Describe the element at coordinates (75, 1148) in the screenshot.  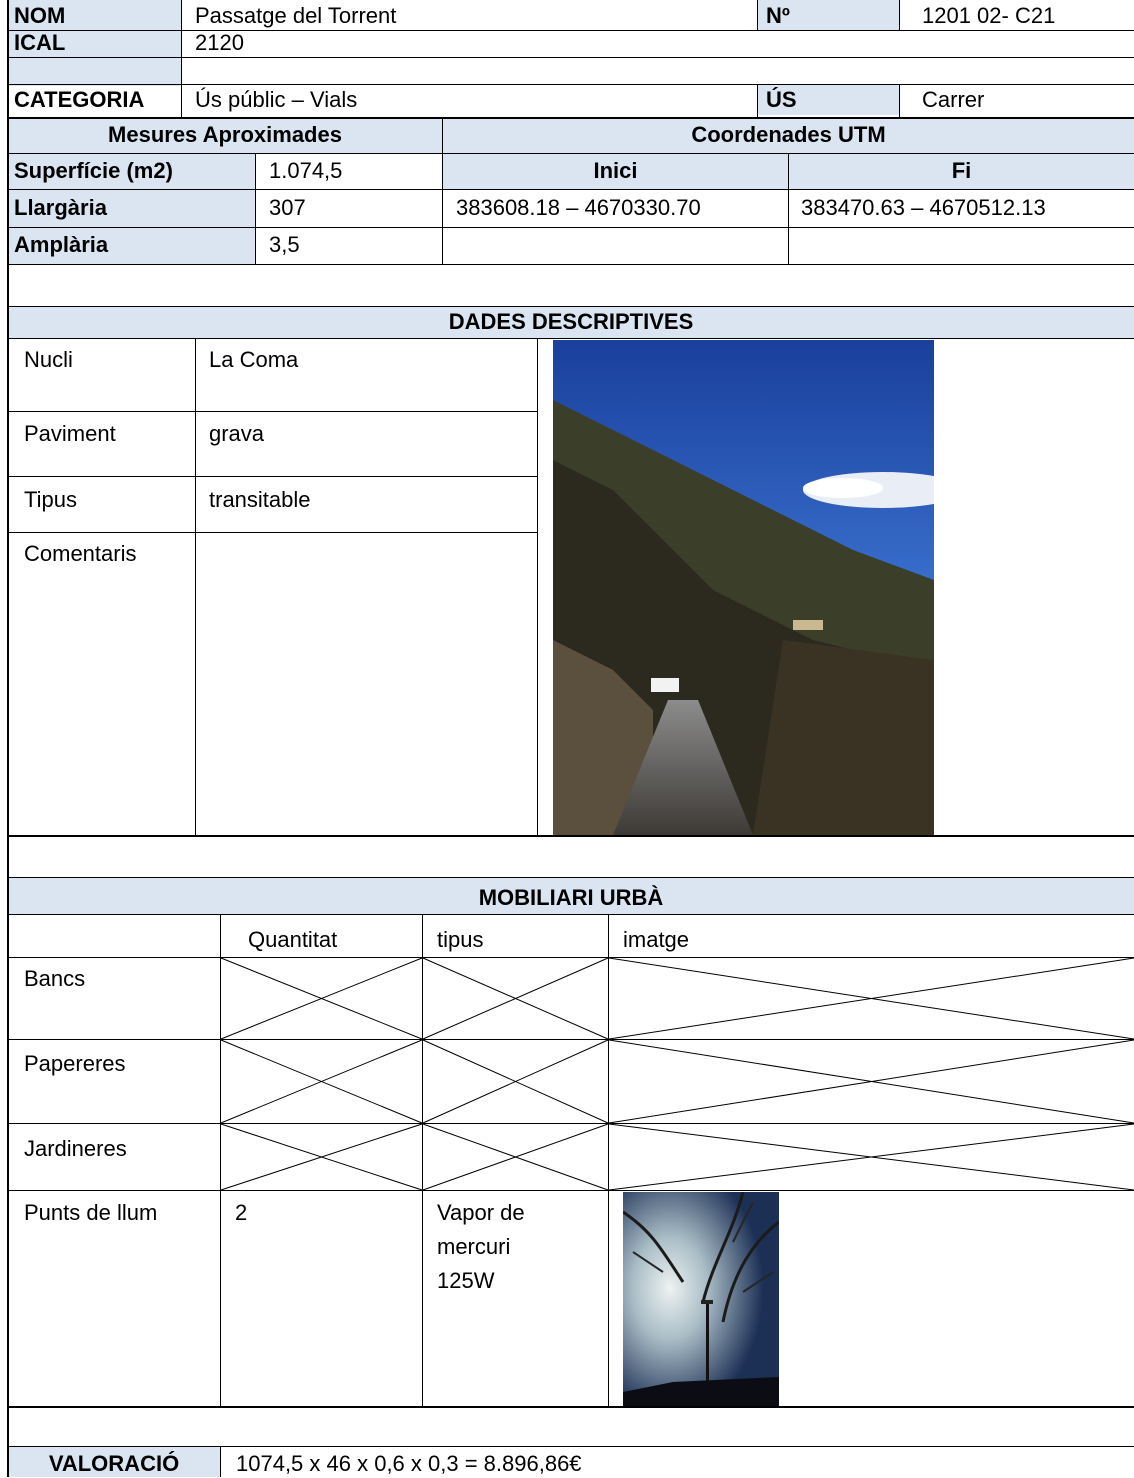
I see `row-jardineres: Jardineres` at that location.